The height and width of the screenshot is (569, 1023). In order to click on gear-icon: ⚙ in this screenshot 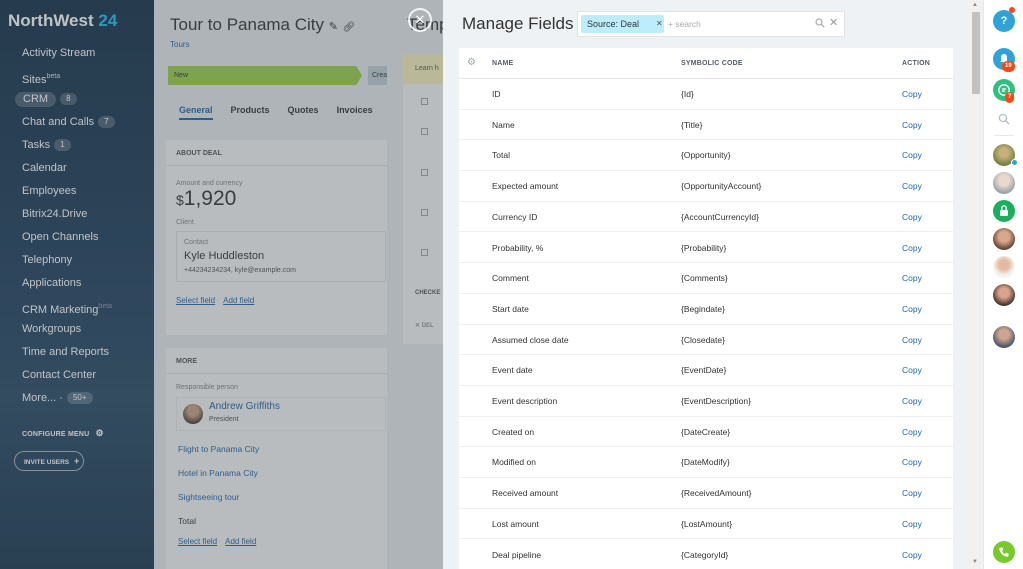, I will do `click(471, 62)`.